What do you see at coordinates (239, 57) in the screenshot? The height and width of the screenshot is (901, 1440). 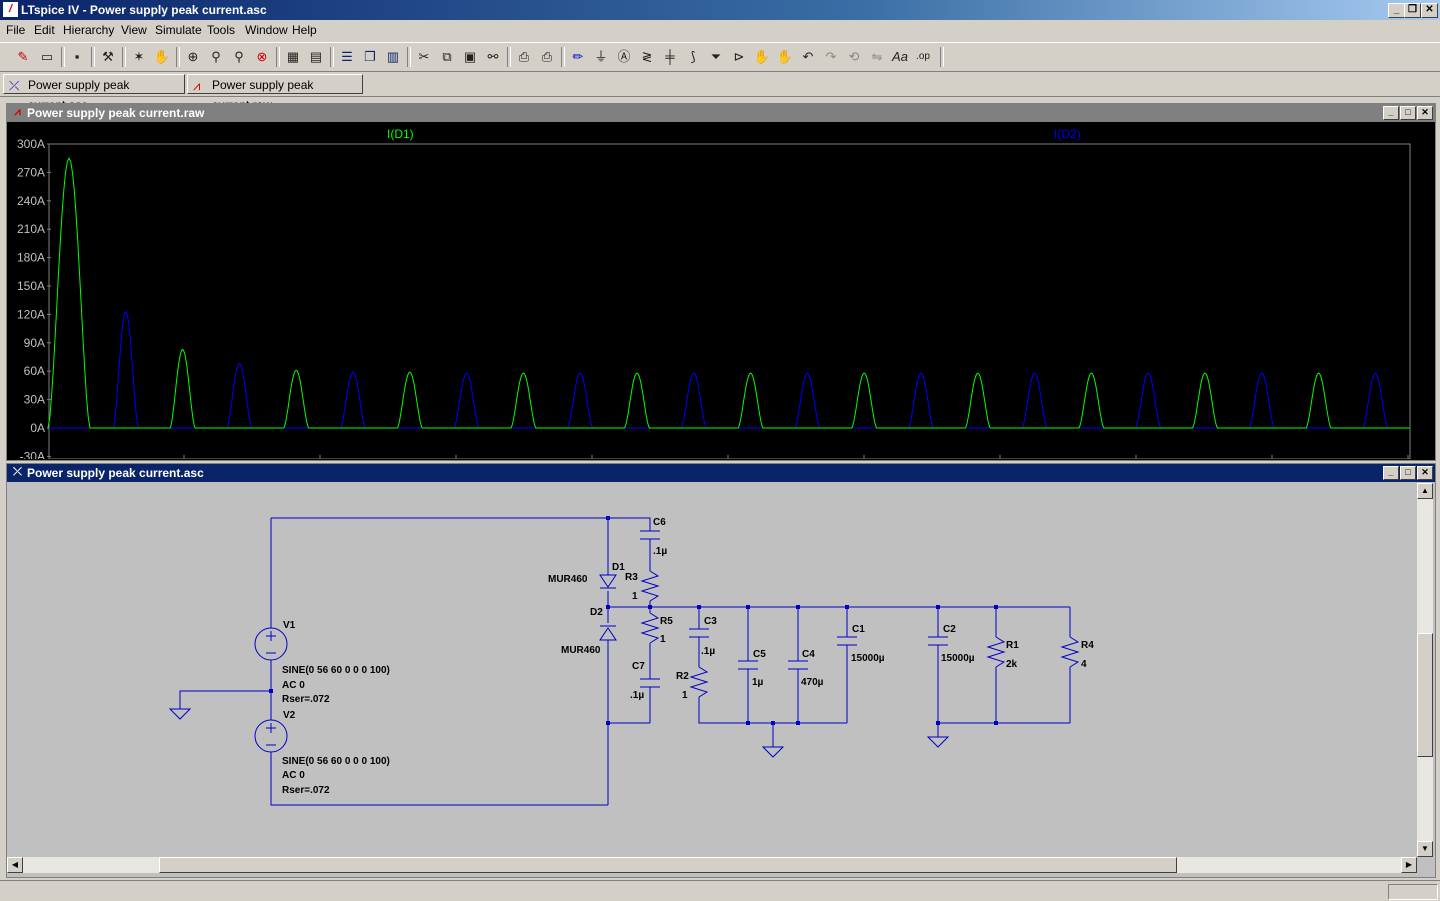 I see `zoom-out-icon: ⚲` at bounding box center [239, 57].